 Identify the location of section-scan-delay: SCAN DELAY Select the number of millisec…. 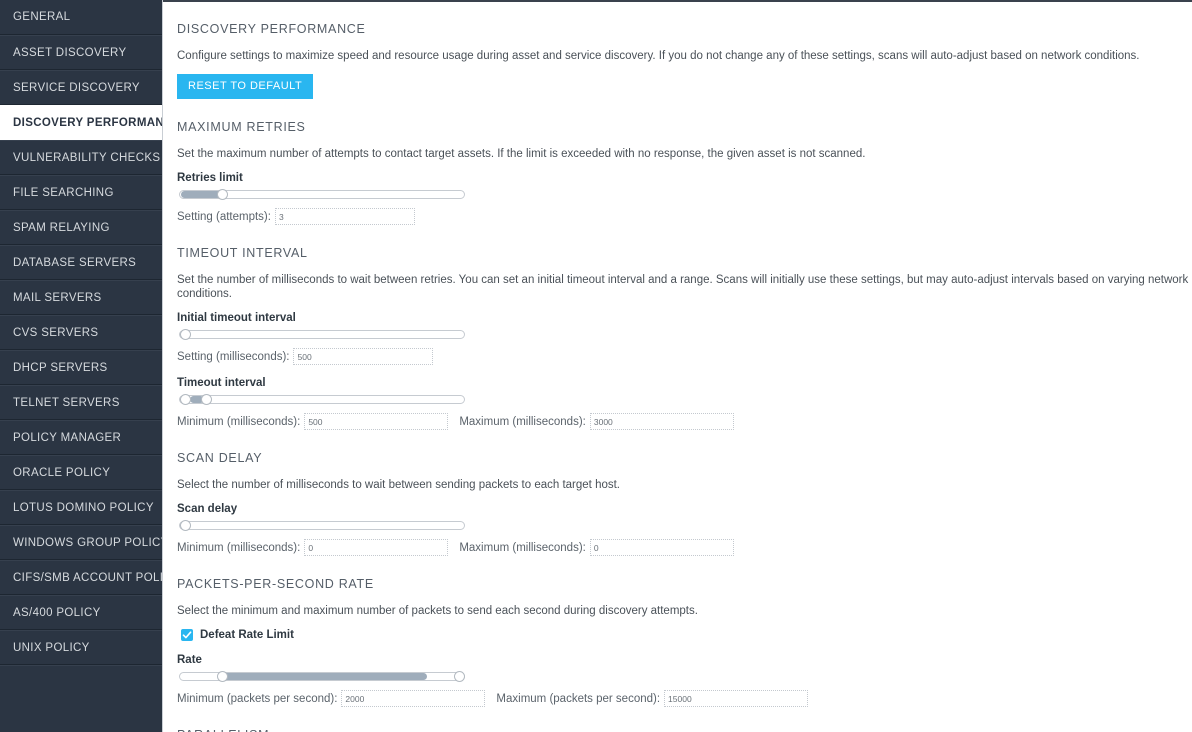
(684, 503).